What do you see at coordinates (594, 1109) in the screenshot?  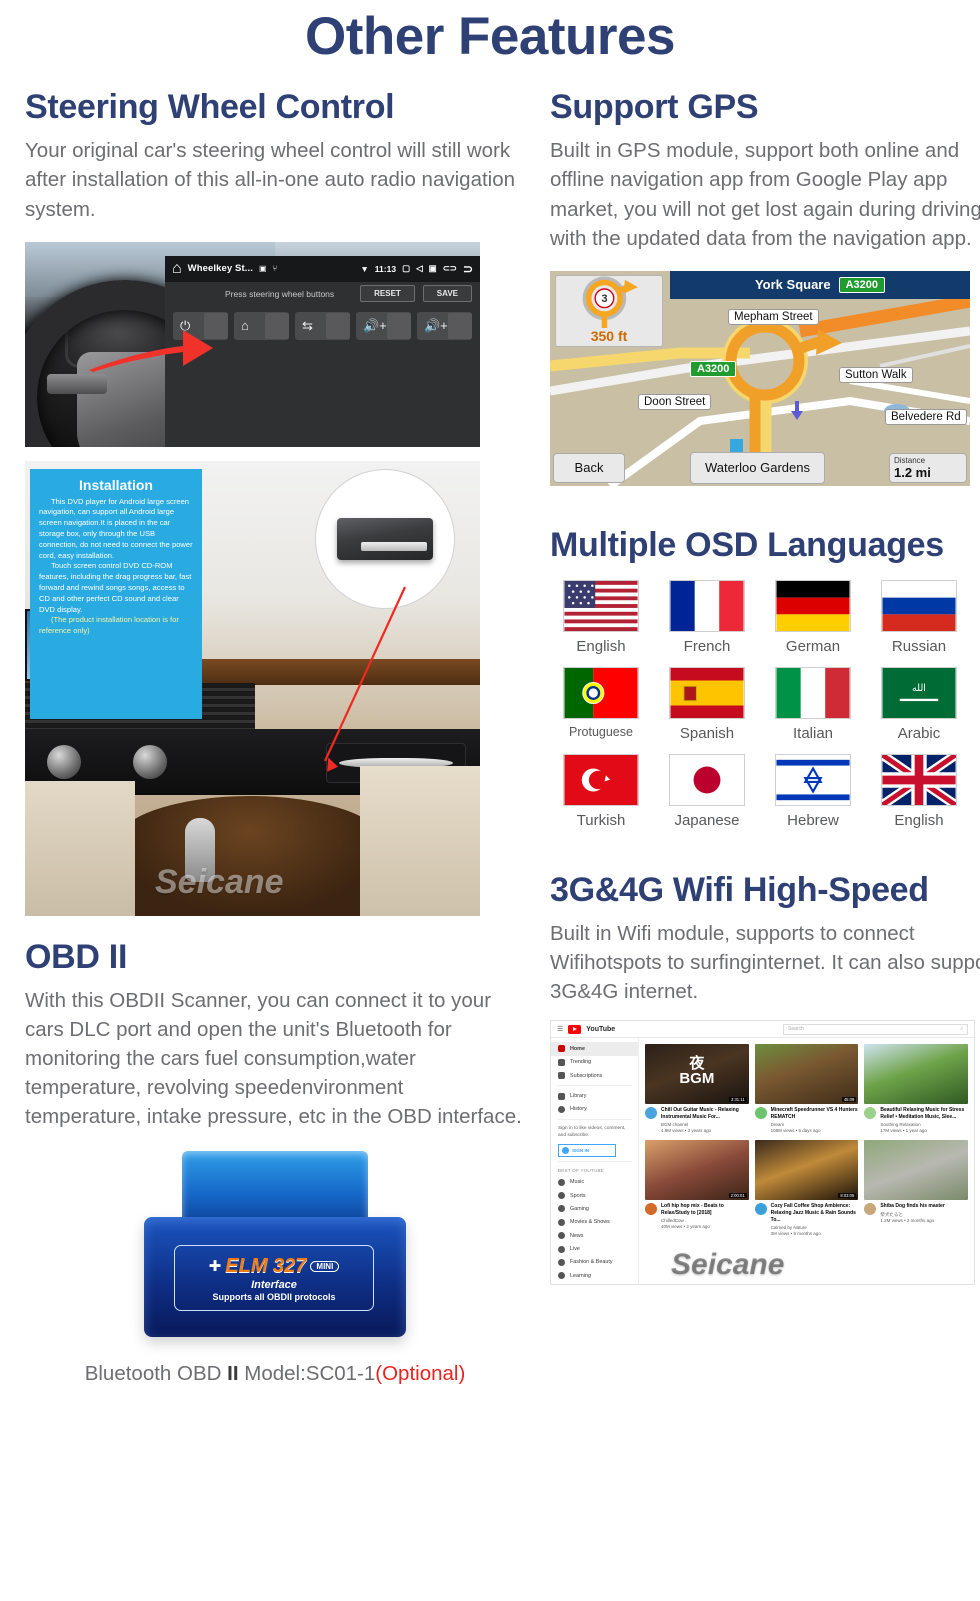 I see `sidebar-item-history: History` at bounding box center [594, 1109].